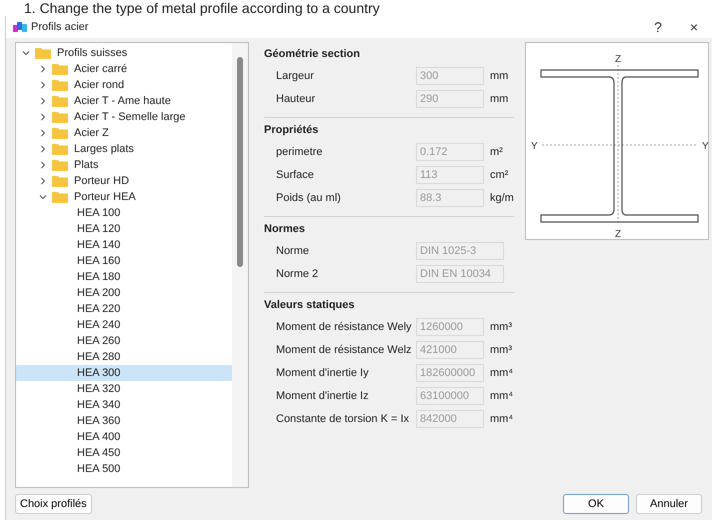 This screenshot has width=712, height=520. I want to click on tree-item: HEA 300, so click(124, 373).